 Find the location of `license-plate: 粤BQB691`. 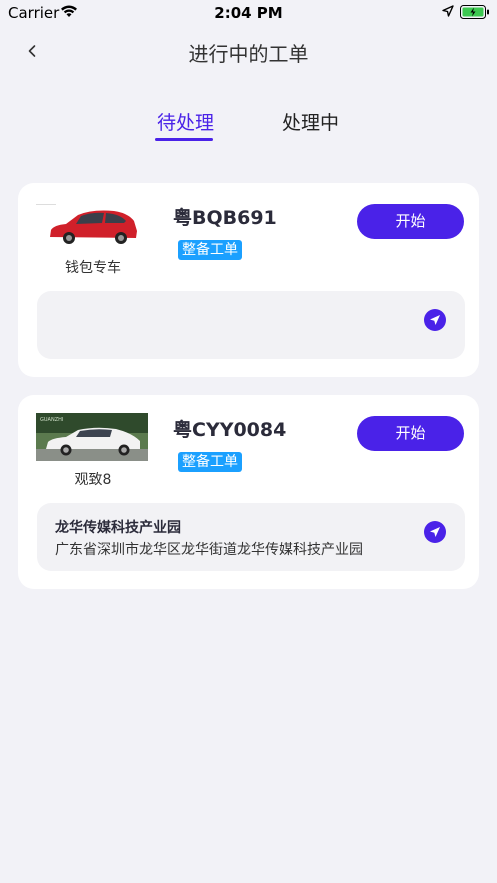

license-plate: 粤BQB691 is located at coordinates (225, 218).